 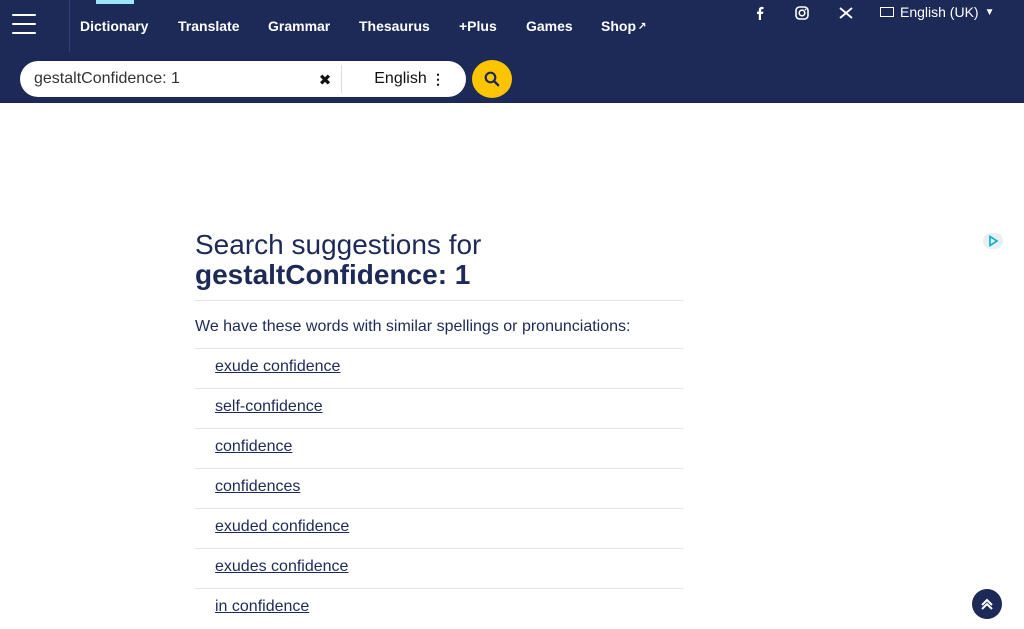 What do you see at coordinates (262, 607) in the screenshot?
I see `suggestion-link: in confidence` at bounding box center [262, 607].